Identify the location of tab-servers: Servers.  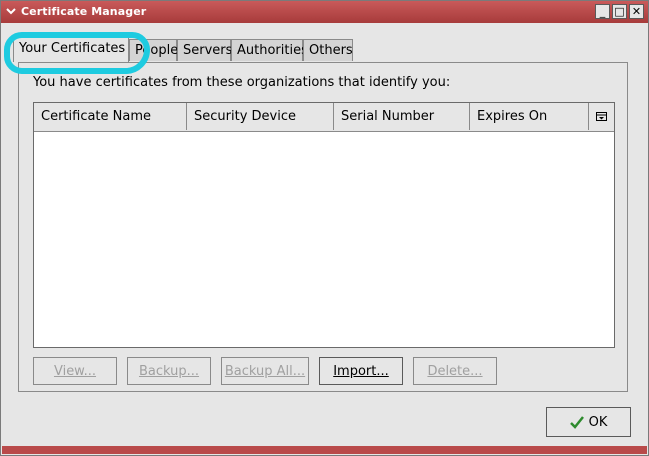
(204, 50).